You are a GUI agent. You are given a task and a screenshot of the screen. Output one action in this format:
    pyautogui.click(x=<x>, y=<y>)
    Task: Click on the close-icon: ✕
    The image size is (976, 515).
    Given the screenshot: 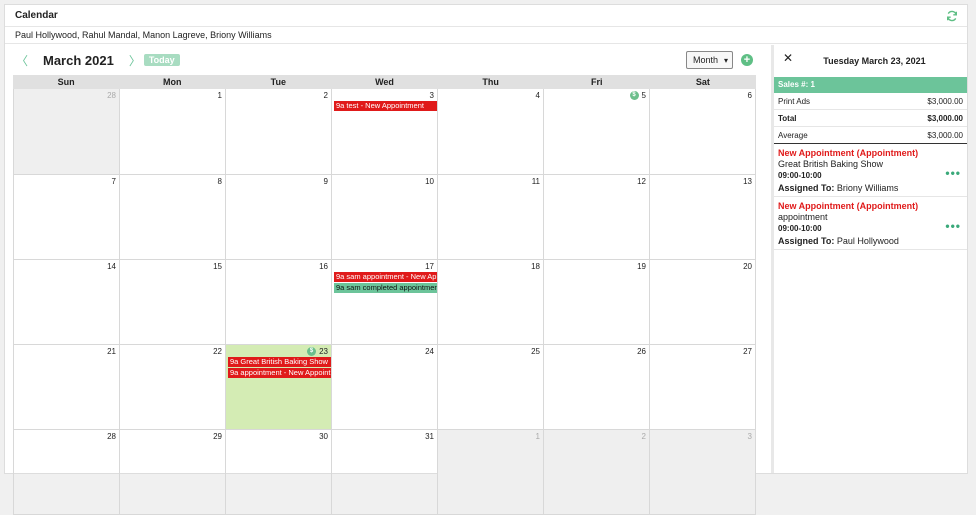 What is the action you would take?
    pyautogui.click(x=788, y=58)
    